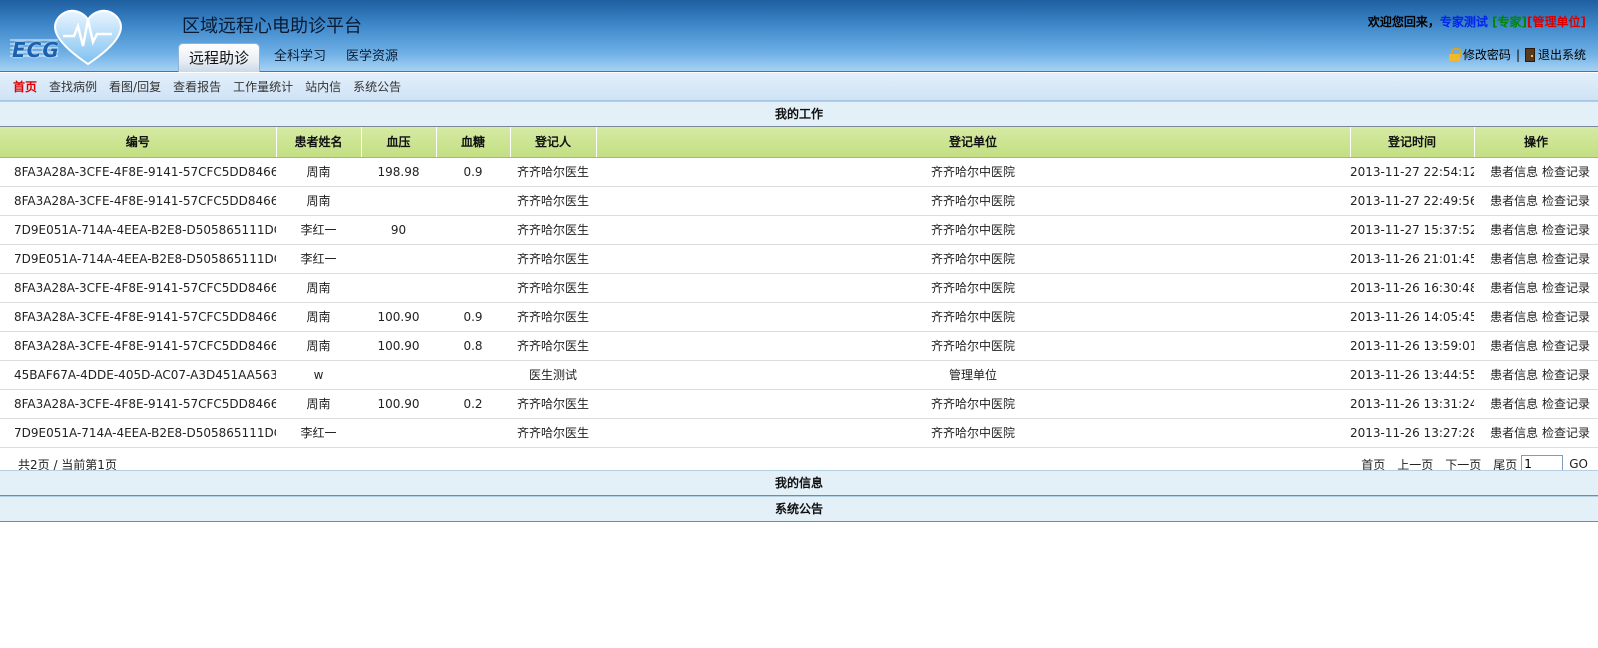 This screenshot has width=1598, height=648. What do you see at coordinates (138, 230) in the screenshot?
I see `cell-id: 7D9E051A-714A-4EEA-B2E8-D505865111DC` at bounding box center [138, 230].